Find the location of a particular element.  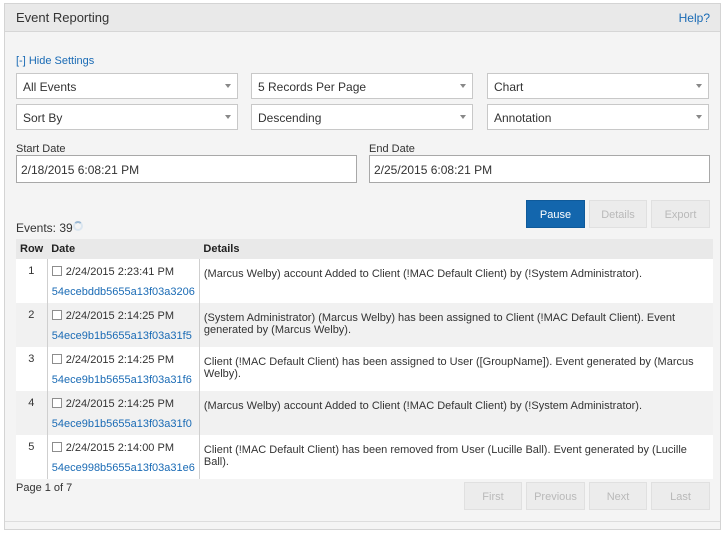

sort-order-select: Descending is located at coordinates (362, 117).